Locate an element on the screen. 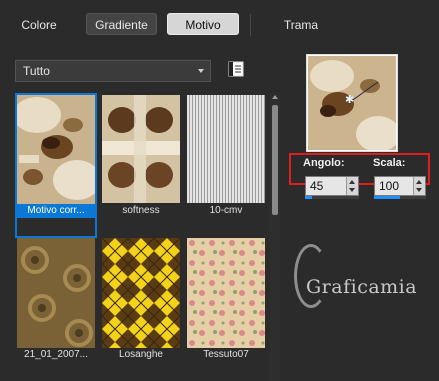 This screenshot has height=381, width=439. tab-separator is located at coordinates (250, 25).